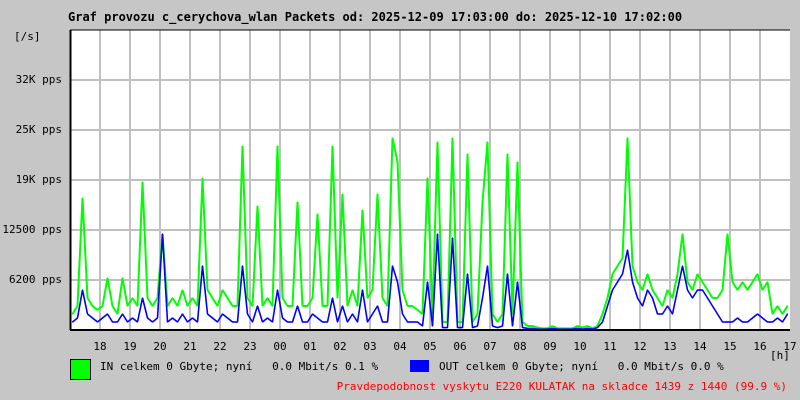 This screenshot has height=400, width=800. What do you see at coordinates (38, 79) in the screenshot?
I see `y-tick-label: 32K pps` at bounding box center [38, 79].